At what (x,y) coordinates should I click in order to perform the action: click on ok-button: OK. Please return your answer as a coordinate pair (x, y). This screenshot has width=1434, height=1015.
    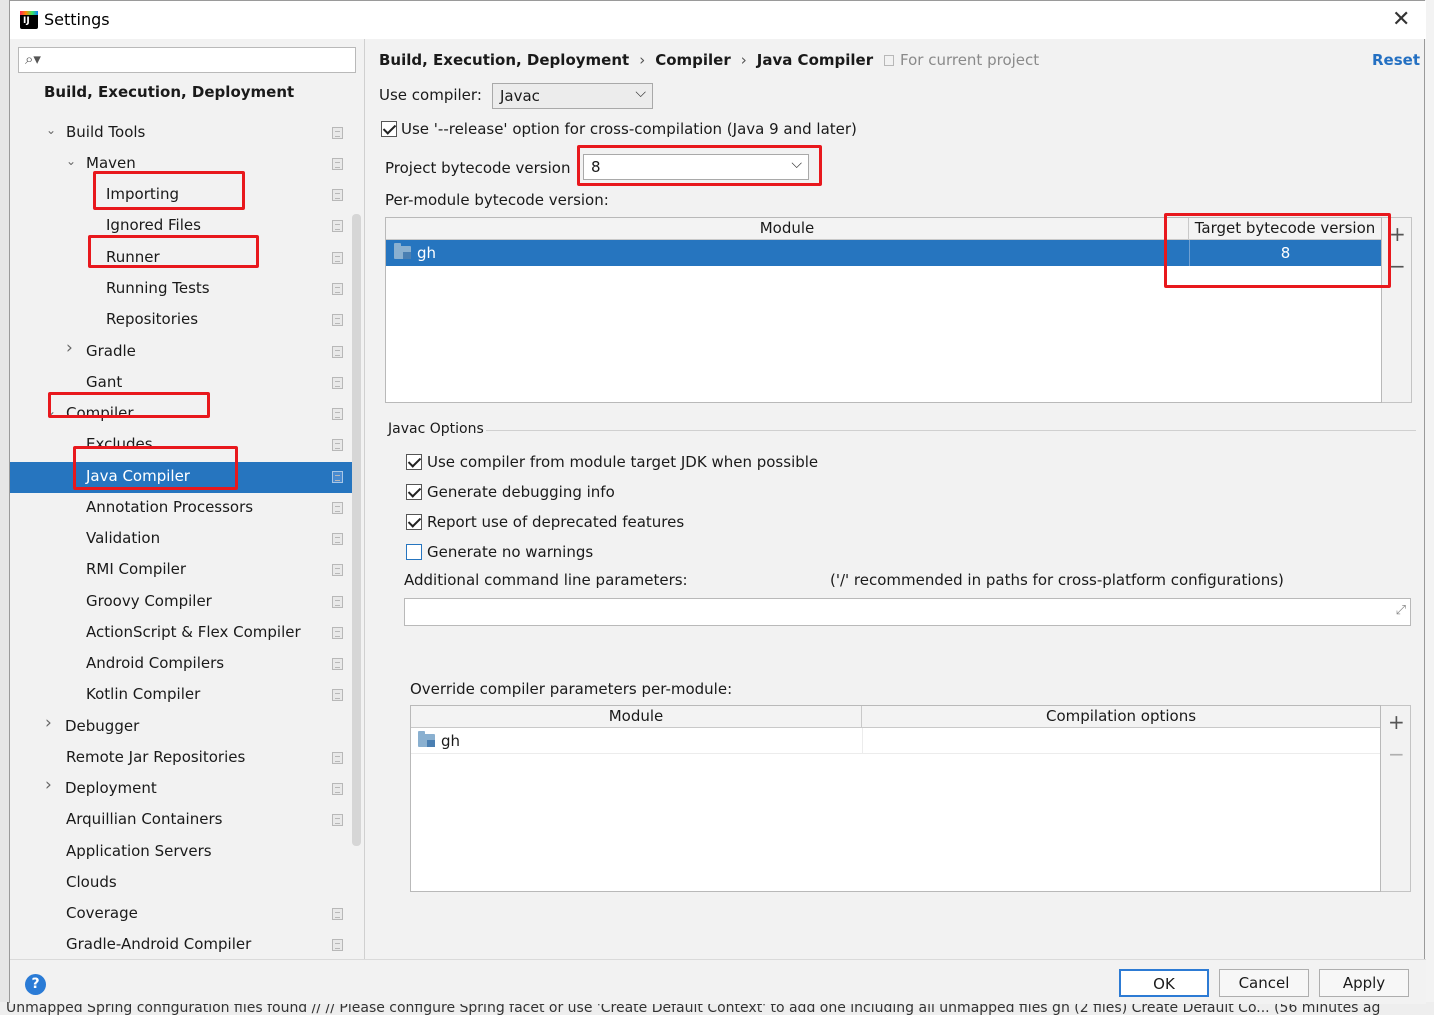
    Looking at the image, I should click on (1164, 983).